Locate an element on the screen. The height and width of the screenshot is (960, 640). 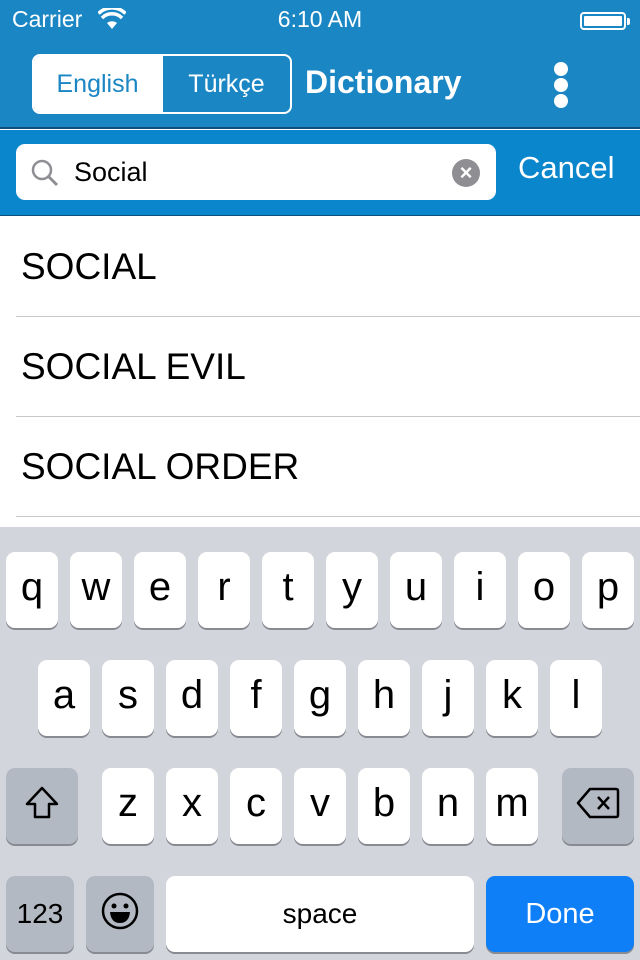
search-icon is located at coordinates (45, 173).